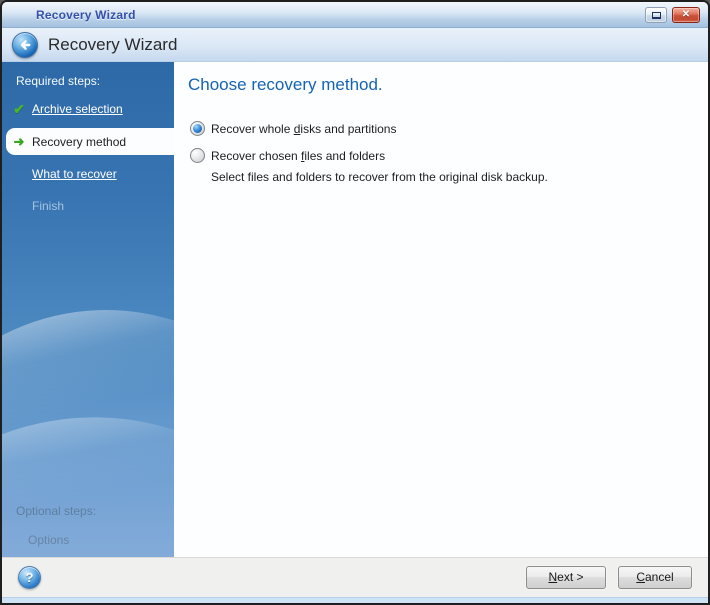 The image size is (710, 605). What do you see at coordinates (19, 108) in the screenshot?
I see `check-icon: ✔` at bounding box center [19, 108].